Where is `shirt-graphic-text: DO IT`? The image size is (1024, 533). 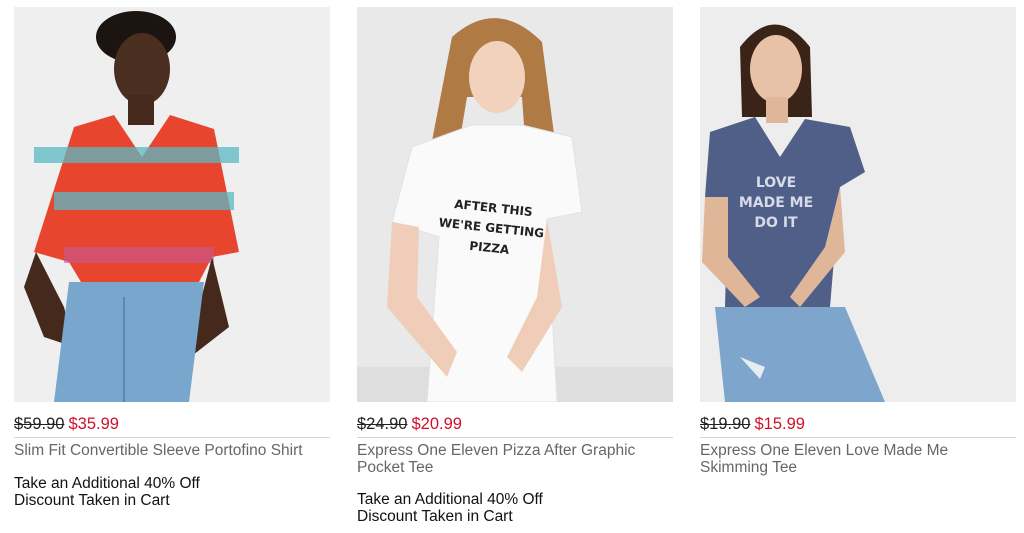 shirt-graphic-text: DO IT is located at coordinates (776, 223).